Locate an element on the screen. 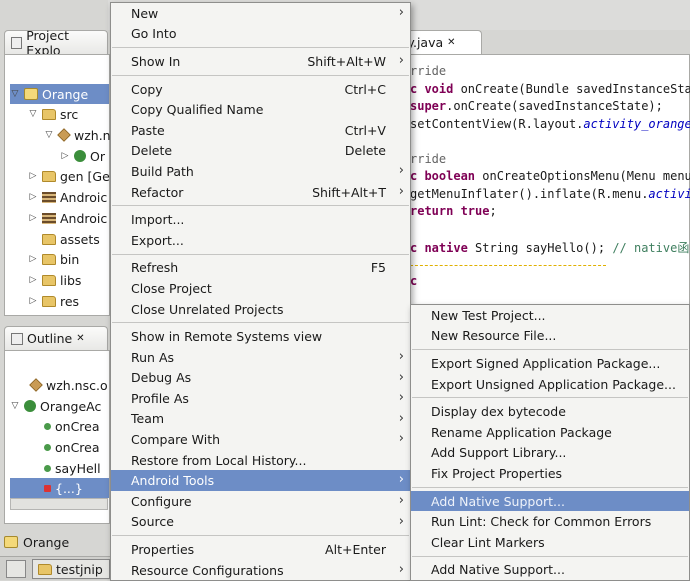 Image resolution: width=690 pixels, height=581 pixels. menu-item-delete: Delete Delete is located at coordinates (260, 151).